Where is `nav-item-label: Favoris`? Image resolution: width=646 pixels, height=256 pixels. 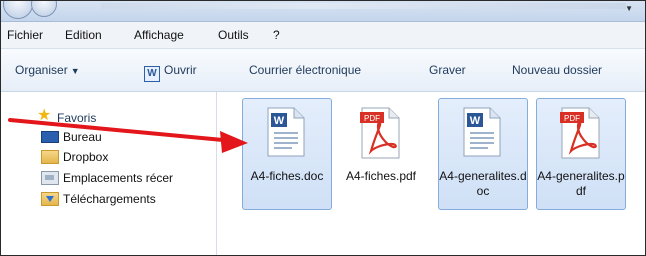
nav-item-label: Favoris is located at coordinates (77, 118).